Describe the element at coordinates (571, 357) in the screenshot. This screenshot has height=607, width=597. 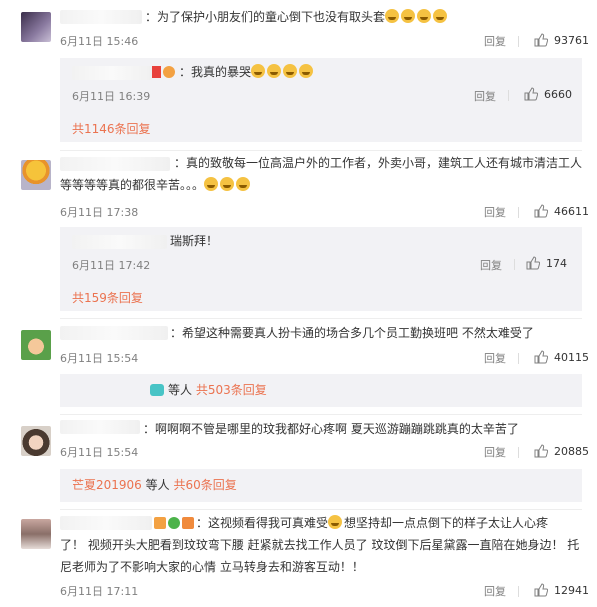
I see `like-count: 40115` at that location.